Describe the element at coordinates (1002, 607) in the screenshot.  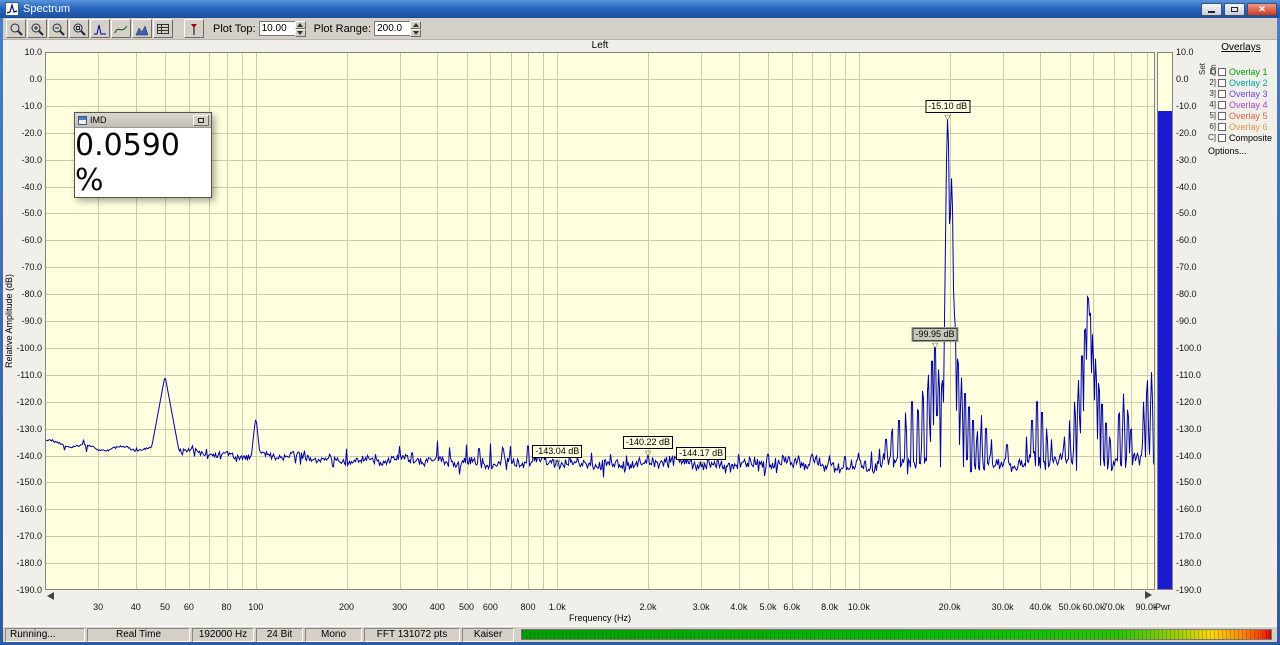
I see `x-tick-label: 30.0k` at that location.